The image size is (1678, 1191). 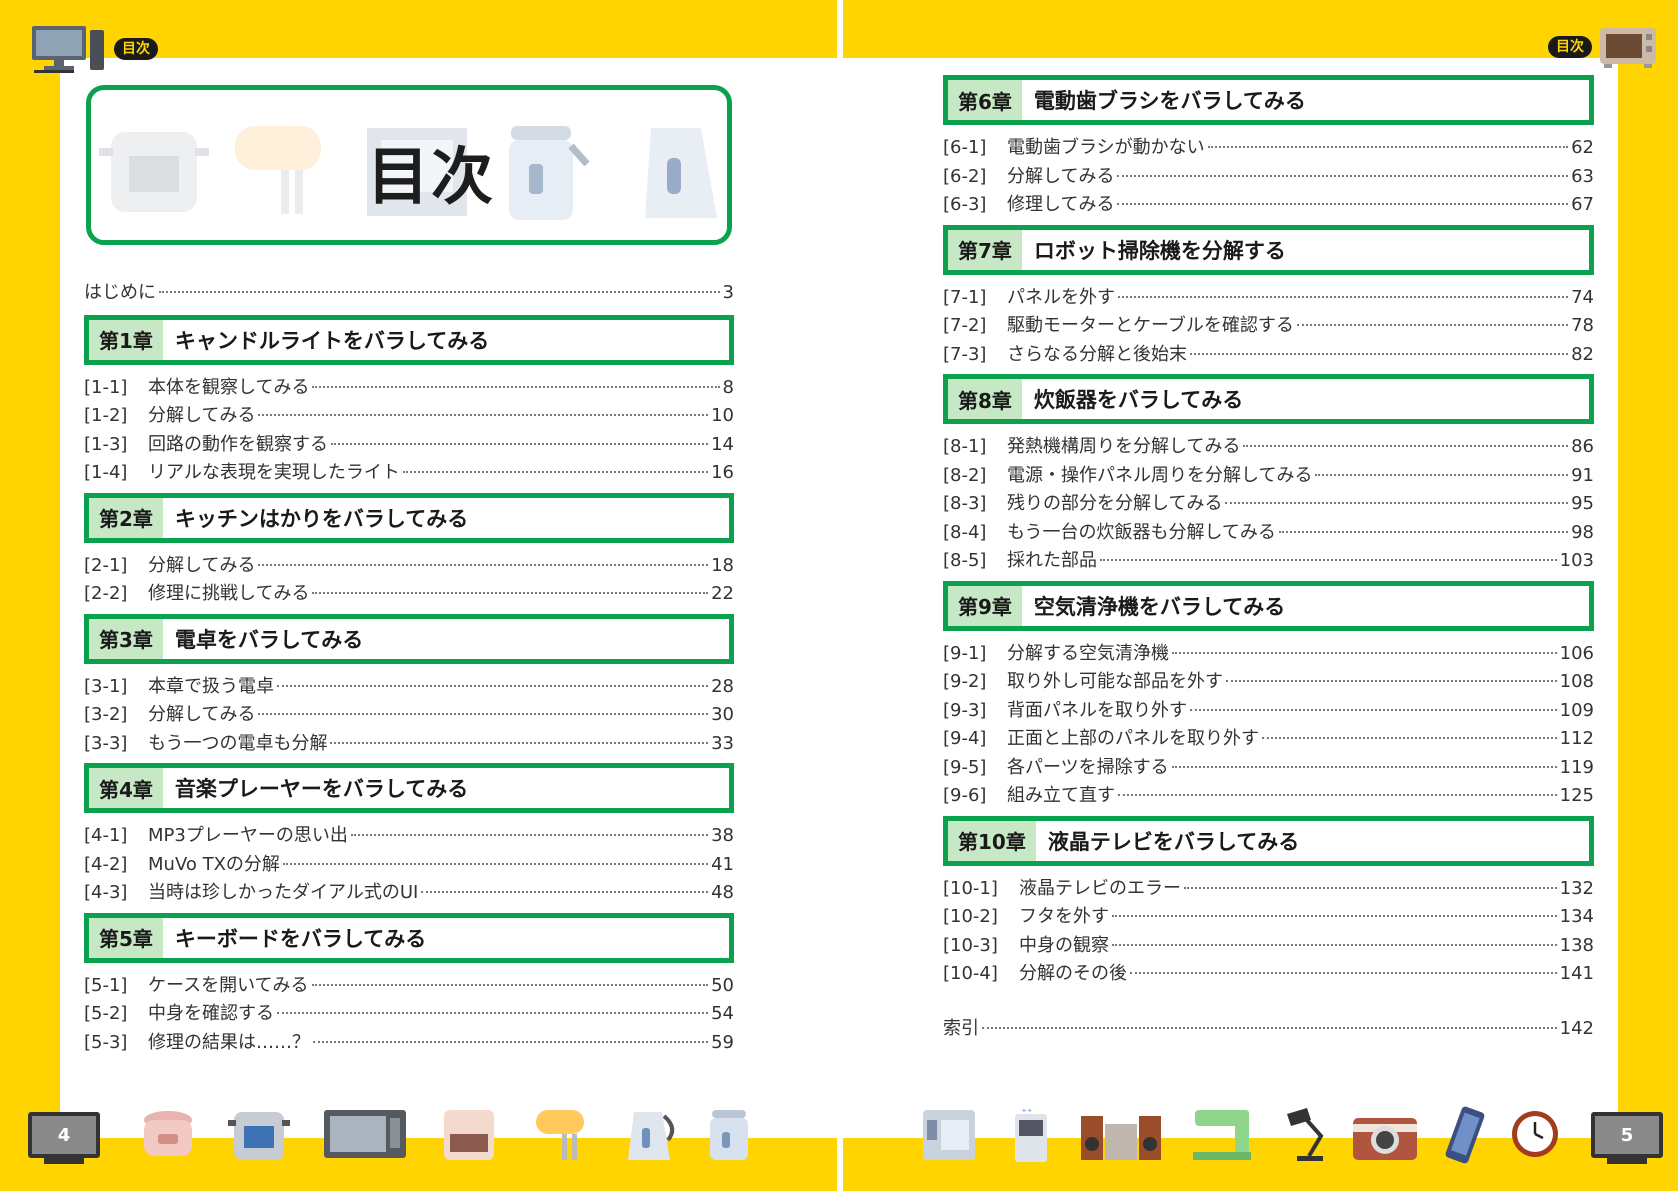 I want to click on entry-page: 14, so click(x=722, y=444).